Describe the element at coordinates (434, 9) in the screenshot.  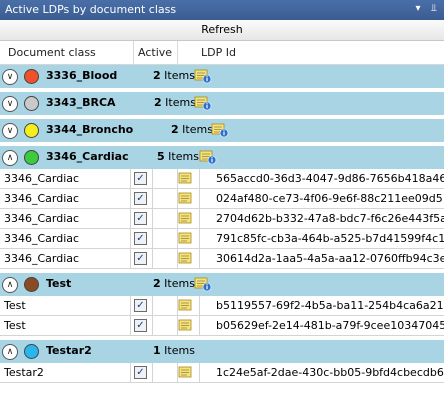
I see `pin-icon: ⫫` at that location.